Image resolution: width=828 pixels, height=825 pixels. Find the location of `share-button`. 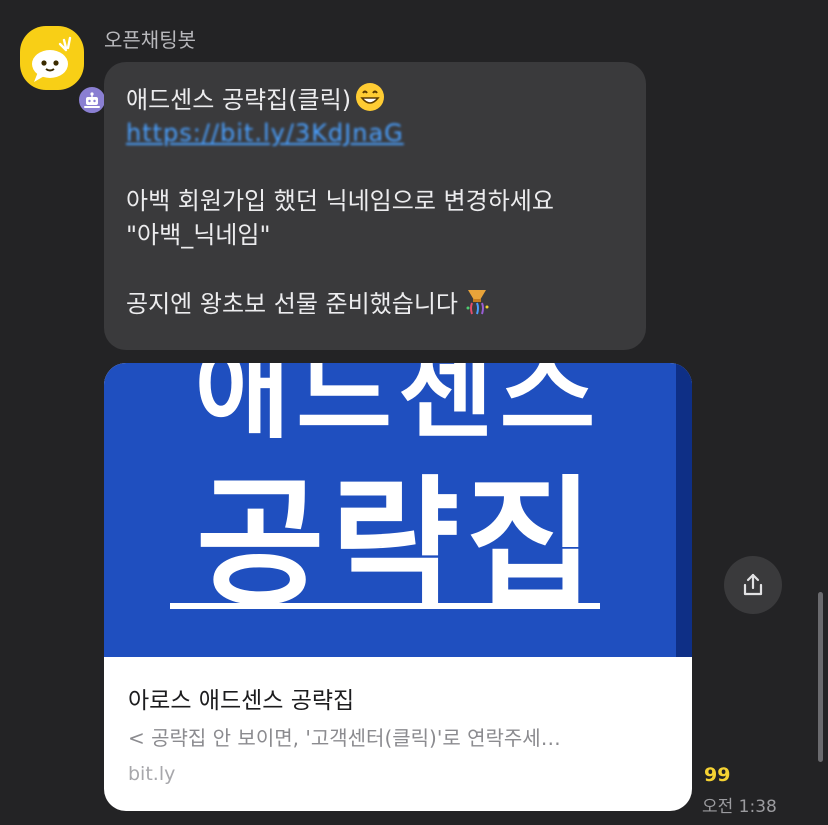

share-button is located at coordinates (753, 585).